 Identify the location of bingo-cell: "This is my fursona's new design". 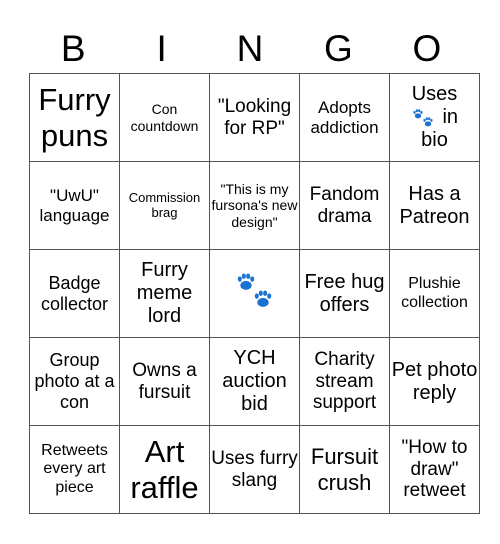
(254, 205).